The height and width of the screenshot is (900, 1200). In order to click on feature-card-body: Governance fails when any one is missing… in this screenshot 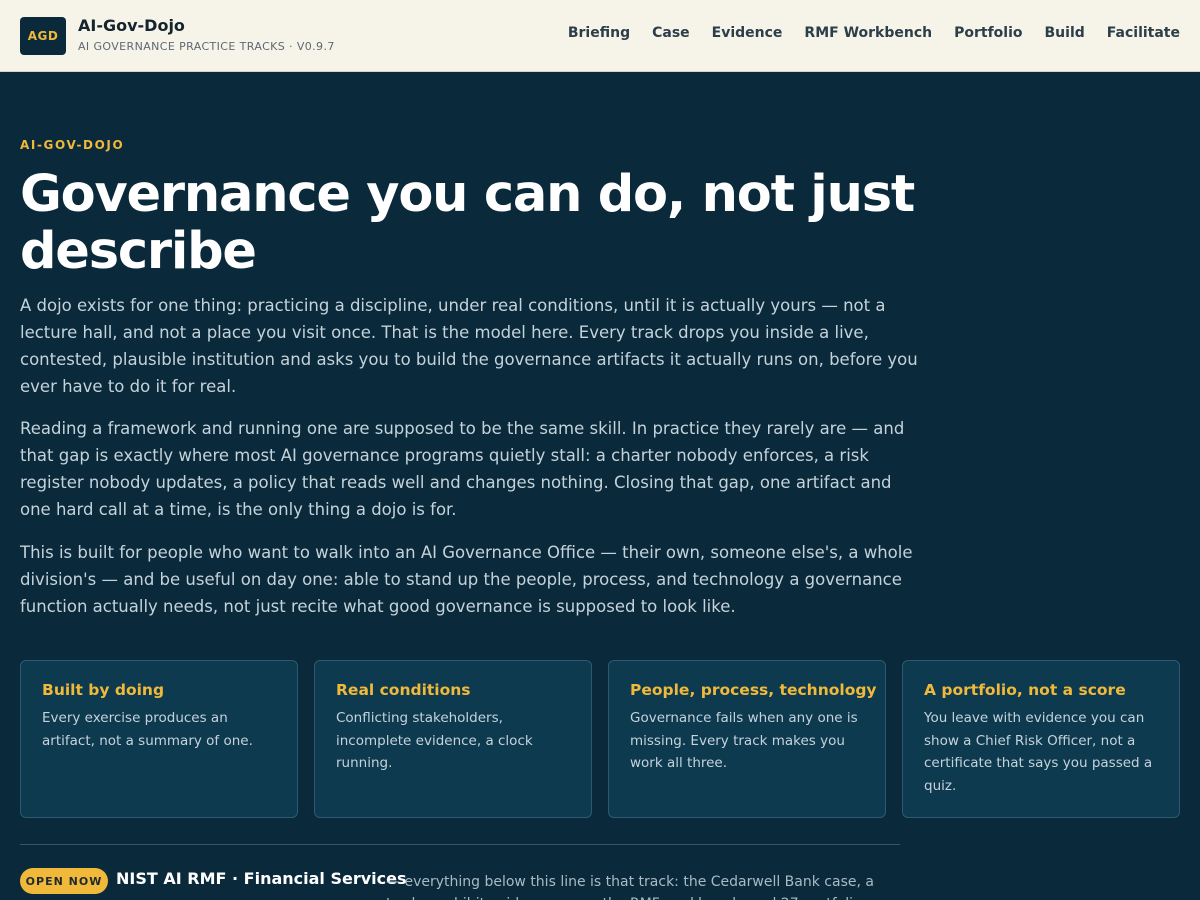, I will do `click(744, 740)`.